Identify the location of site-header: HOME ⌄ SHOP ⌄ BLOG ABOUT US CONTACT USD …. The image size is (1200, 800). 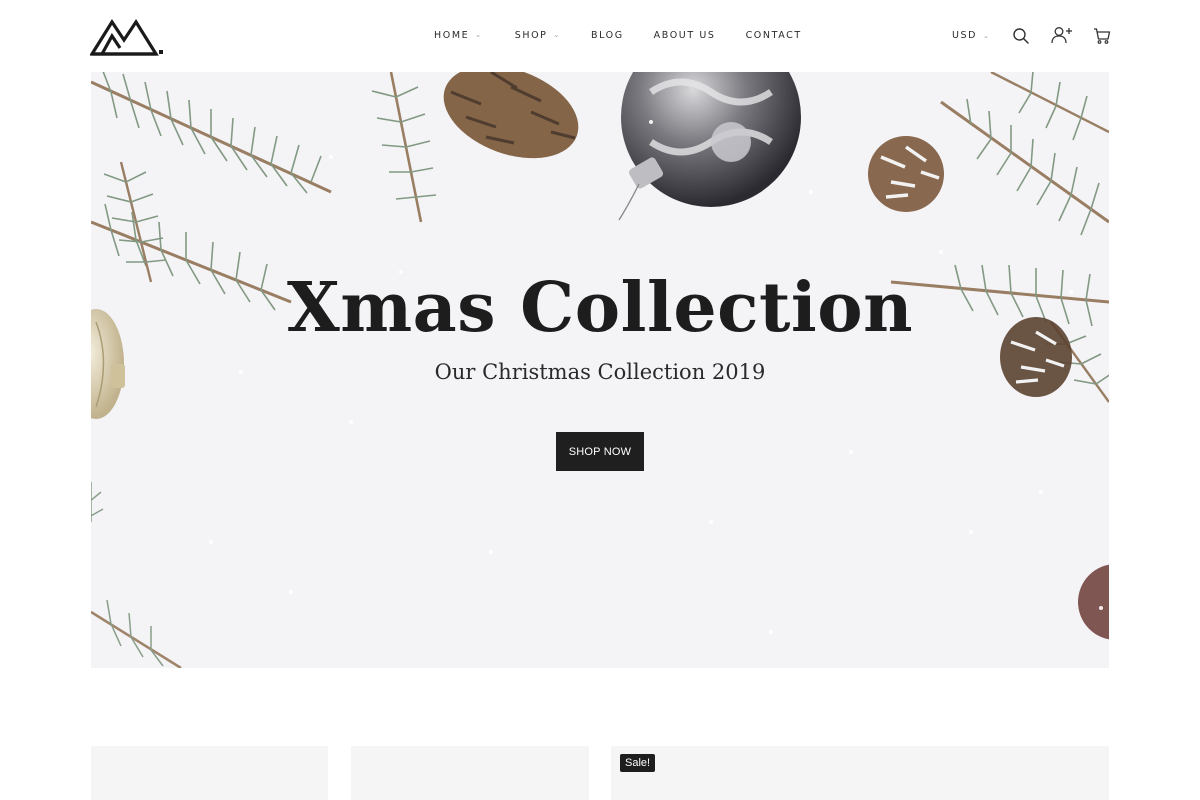
(600, 36).